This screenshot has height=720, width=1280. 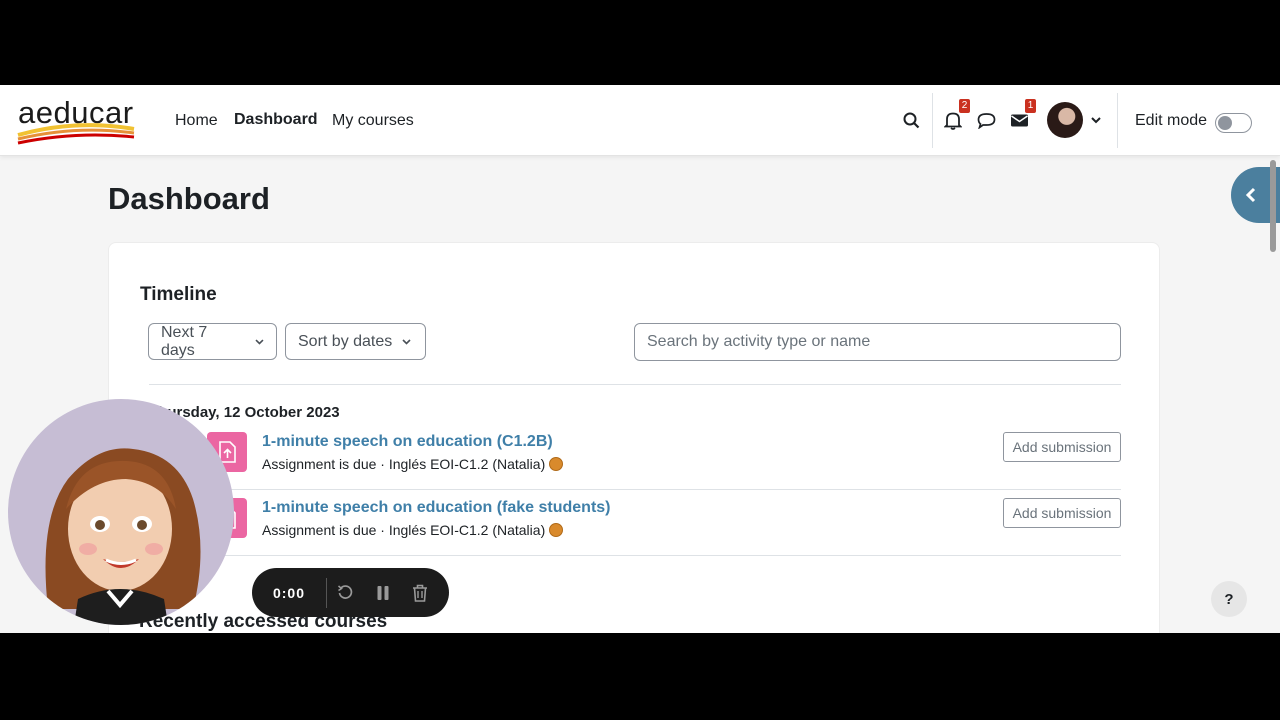 What do you see at coordinates (1065, 120) in the screenshot?
I see `user-avatar` at bounding box center [1065, 120].